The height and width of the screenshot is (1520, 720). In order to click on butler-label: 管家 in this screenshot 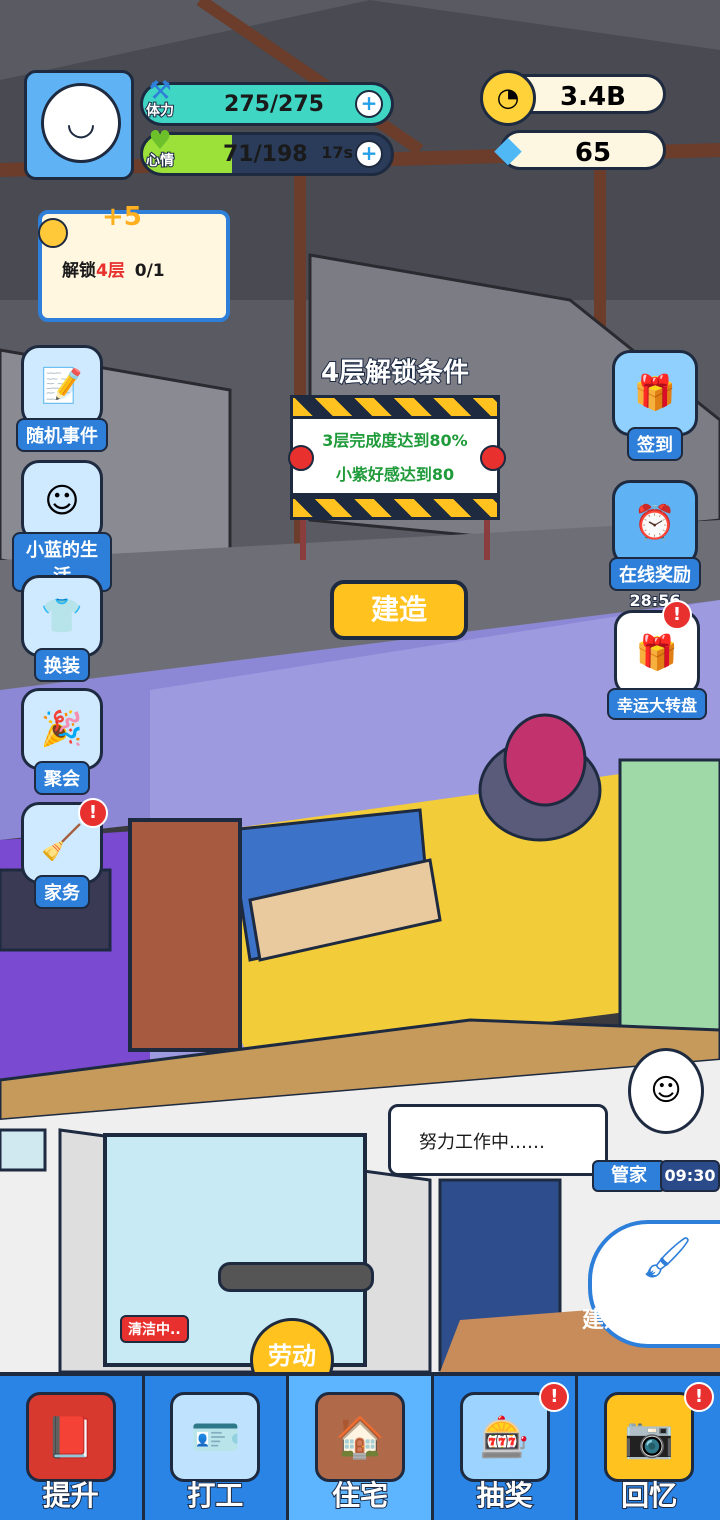, I will do `click(629, 1176)`.